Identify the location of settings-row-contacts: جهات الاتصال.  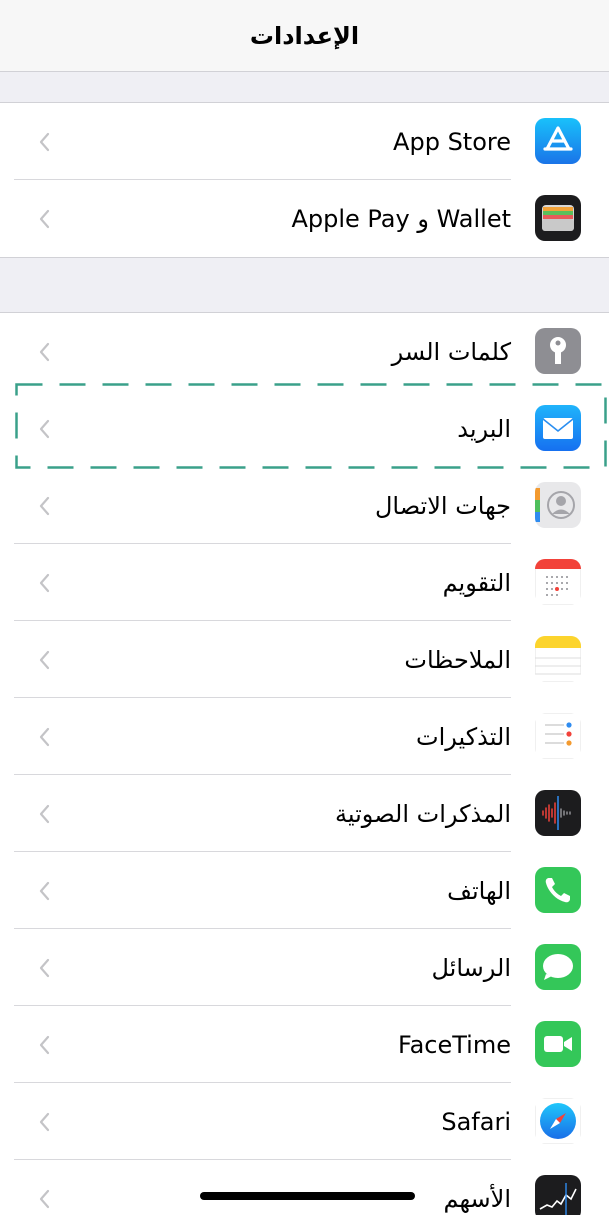
(304, 505).